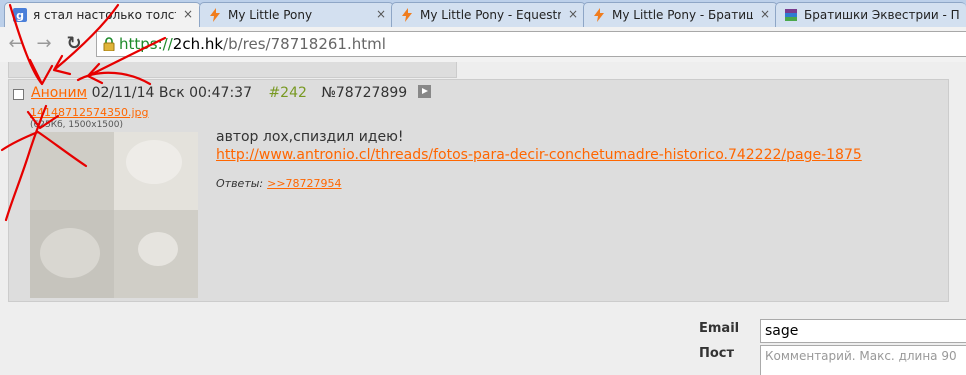  I want to click on file-name-link: 14148712574350.jpg, so click(89, 112).